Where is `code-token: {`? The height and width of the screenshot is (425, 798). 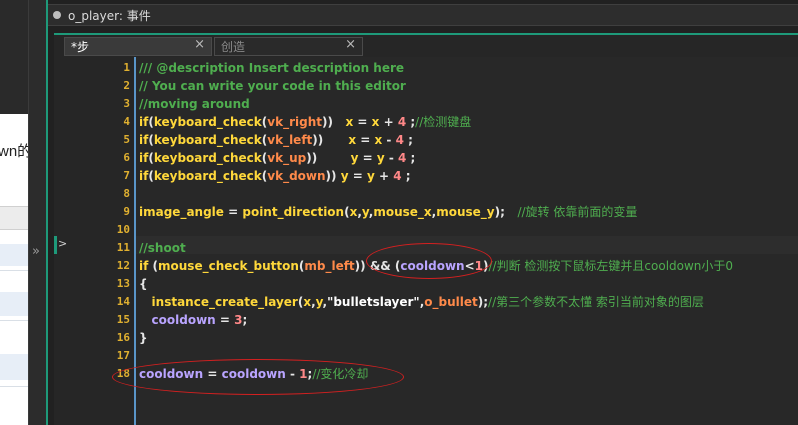
code-token: { is located at coordinates (143, 284).